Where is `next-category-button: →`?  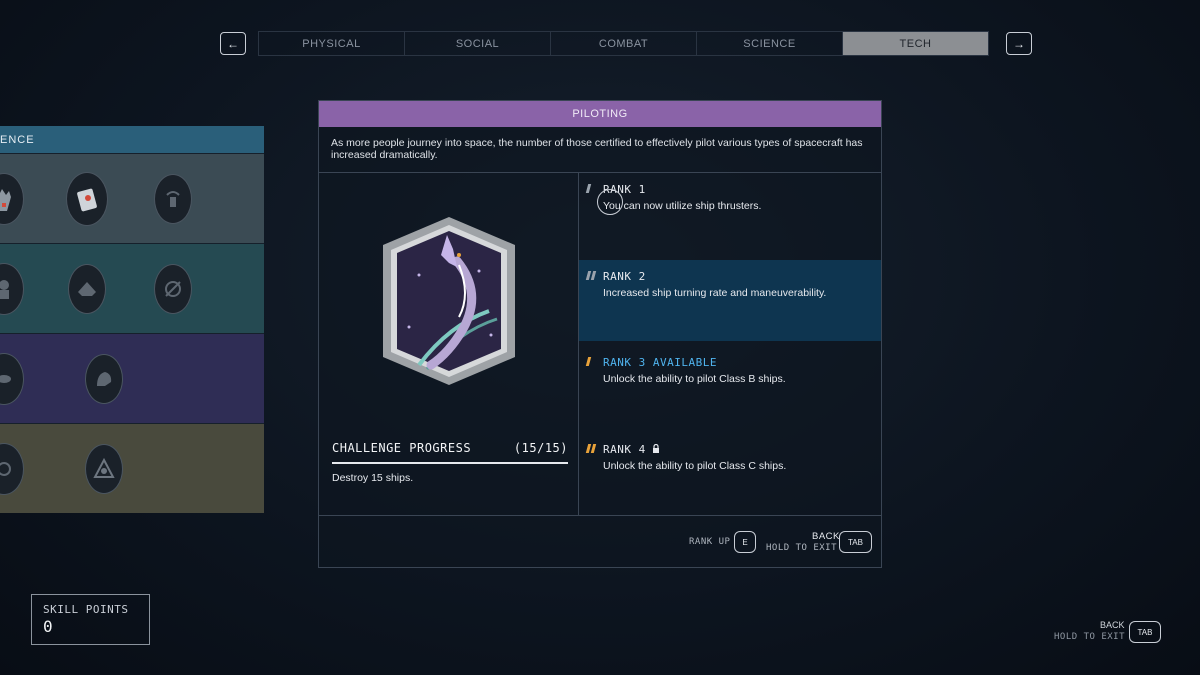
next-category-button: → is located at coordinates (1019, 43).